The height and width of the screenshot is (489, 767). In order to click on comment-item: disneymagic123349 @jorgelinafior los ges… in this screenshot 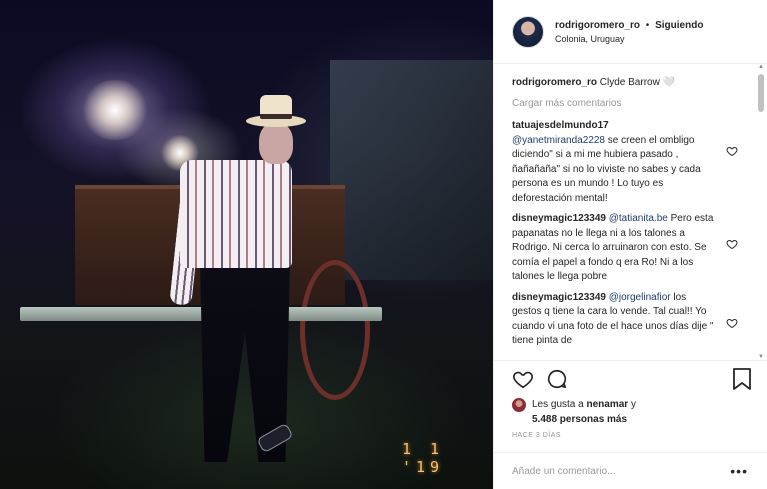, I will do `click(625, 320)`.